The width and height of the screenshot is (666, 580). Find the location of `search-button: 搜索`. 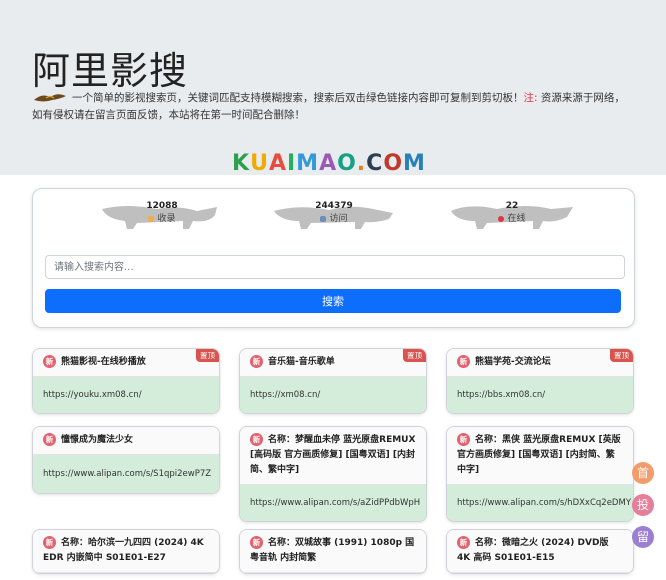

search-button: 搜索 is located at coordinates (333, 301).